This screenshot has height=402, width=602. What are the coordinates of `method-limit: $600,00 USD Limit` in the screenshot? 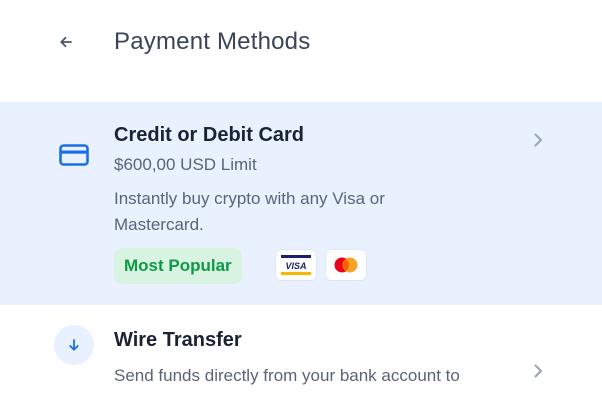 It's located at (185, 164).